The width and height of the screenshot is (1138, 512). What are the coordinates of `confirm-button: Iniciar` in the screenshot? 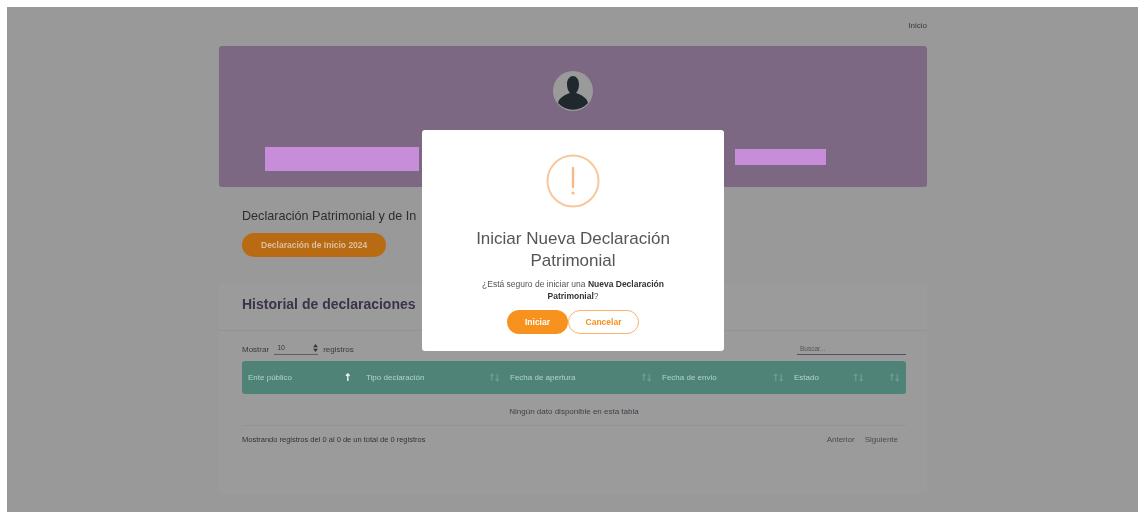 It's located at (537, 322).